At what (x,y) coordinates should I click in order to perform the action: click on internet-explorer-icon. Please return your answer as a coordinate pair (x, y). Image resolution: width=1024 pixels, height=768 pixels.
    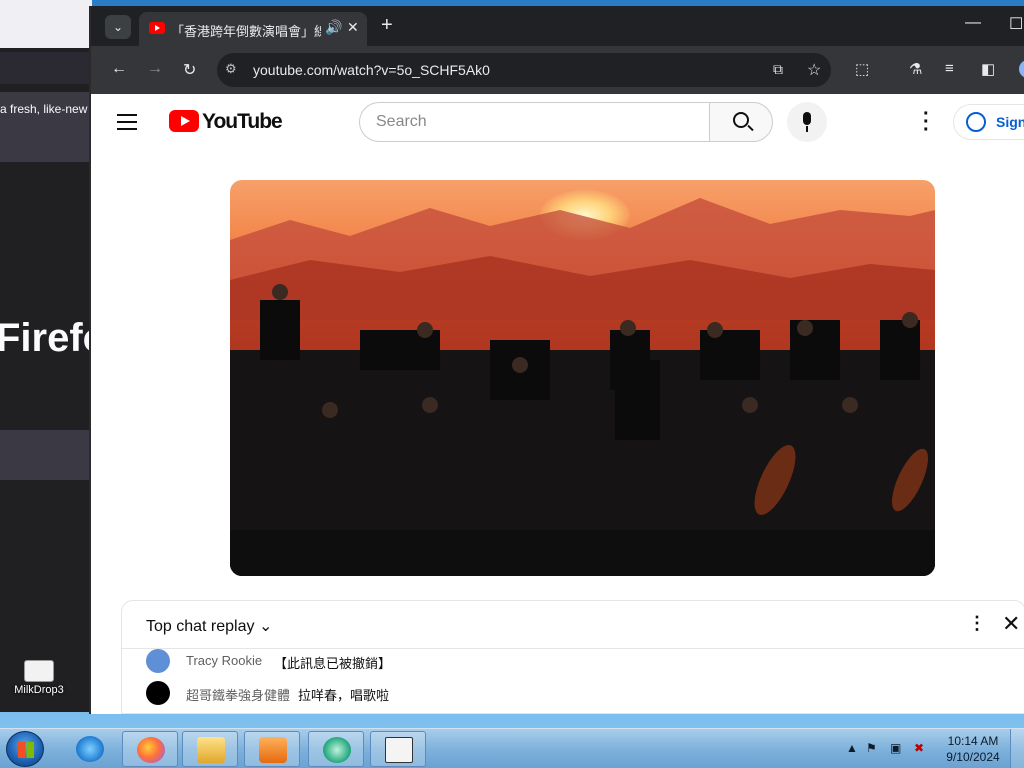
    Looking at the image, I should click on (90, 749).